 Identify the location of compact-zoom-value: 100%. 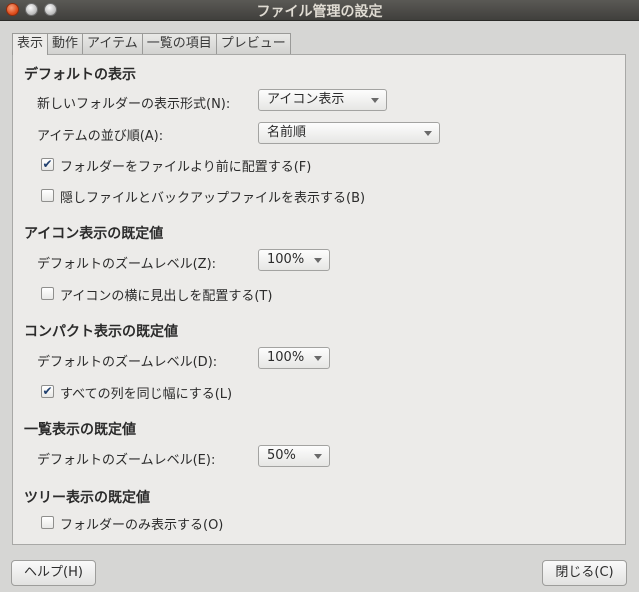
(286, 357).